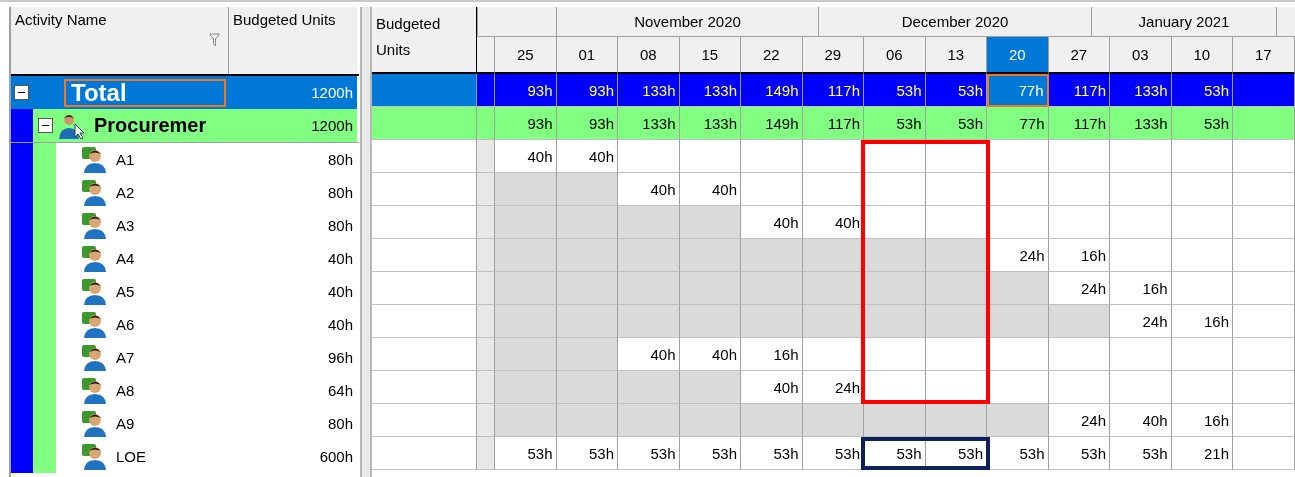  Describe the element at coordinates (772, 123) in the screenshot. I see `hours-cell: 149h` at that location.